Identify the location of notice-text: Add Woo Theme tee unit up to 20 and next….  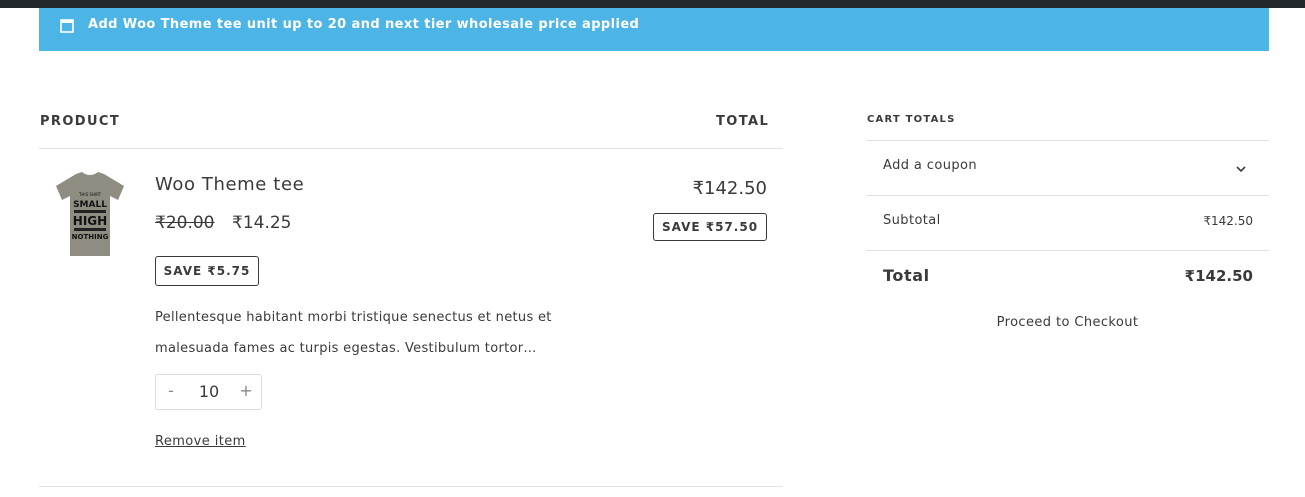
(364, 24).